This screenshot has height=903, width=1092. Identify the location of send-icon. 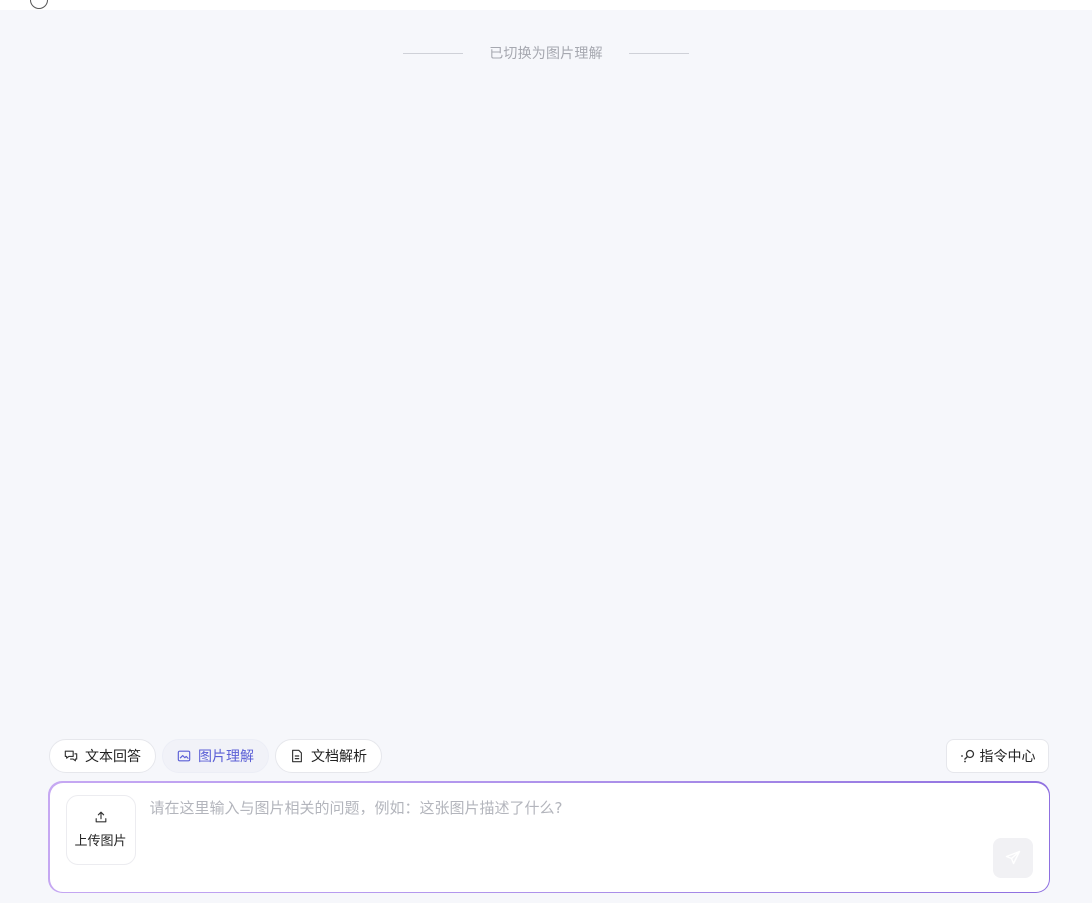
(1012, 857).